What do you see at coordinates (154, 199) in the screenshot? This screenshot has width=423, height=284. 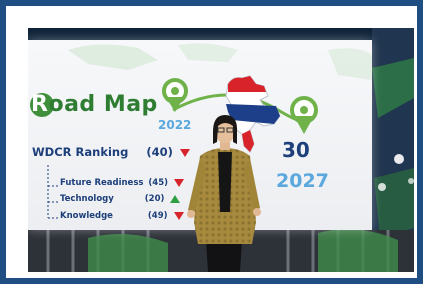 I see `sub-item-value: (20)` at bounding box center [154, 199].